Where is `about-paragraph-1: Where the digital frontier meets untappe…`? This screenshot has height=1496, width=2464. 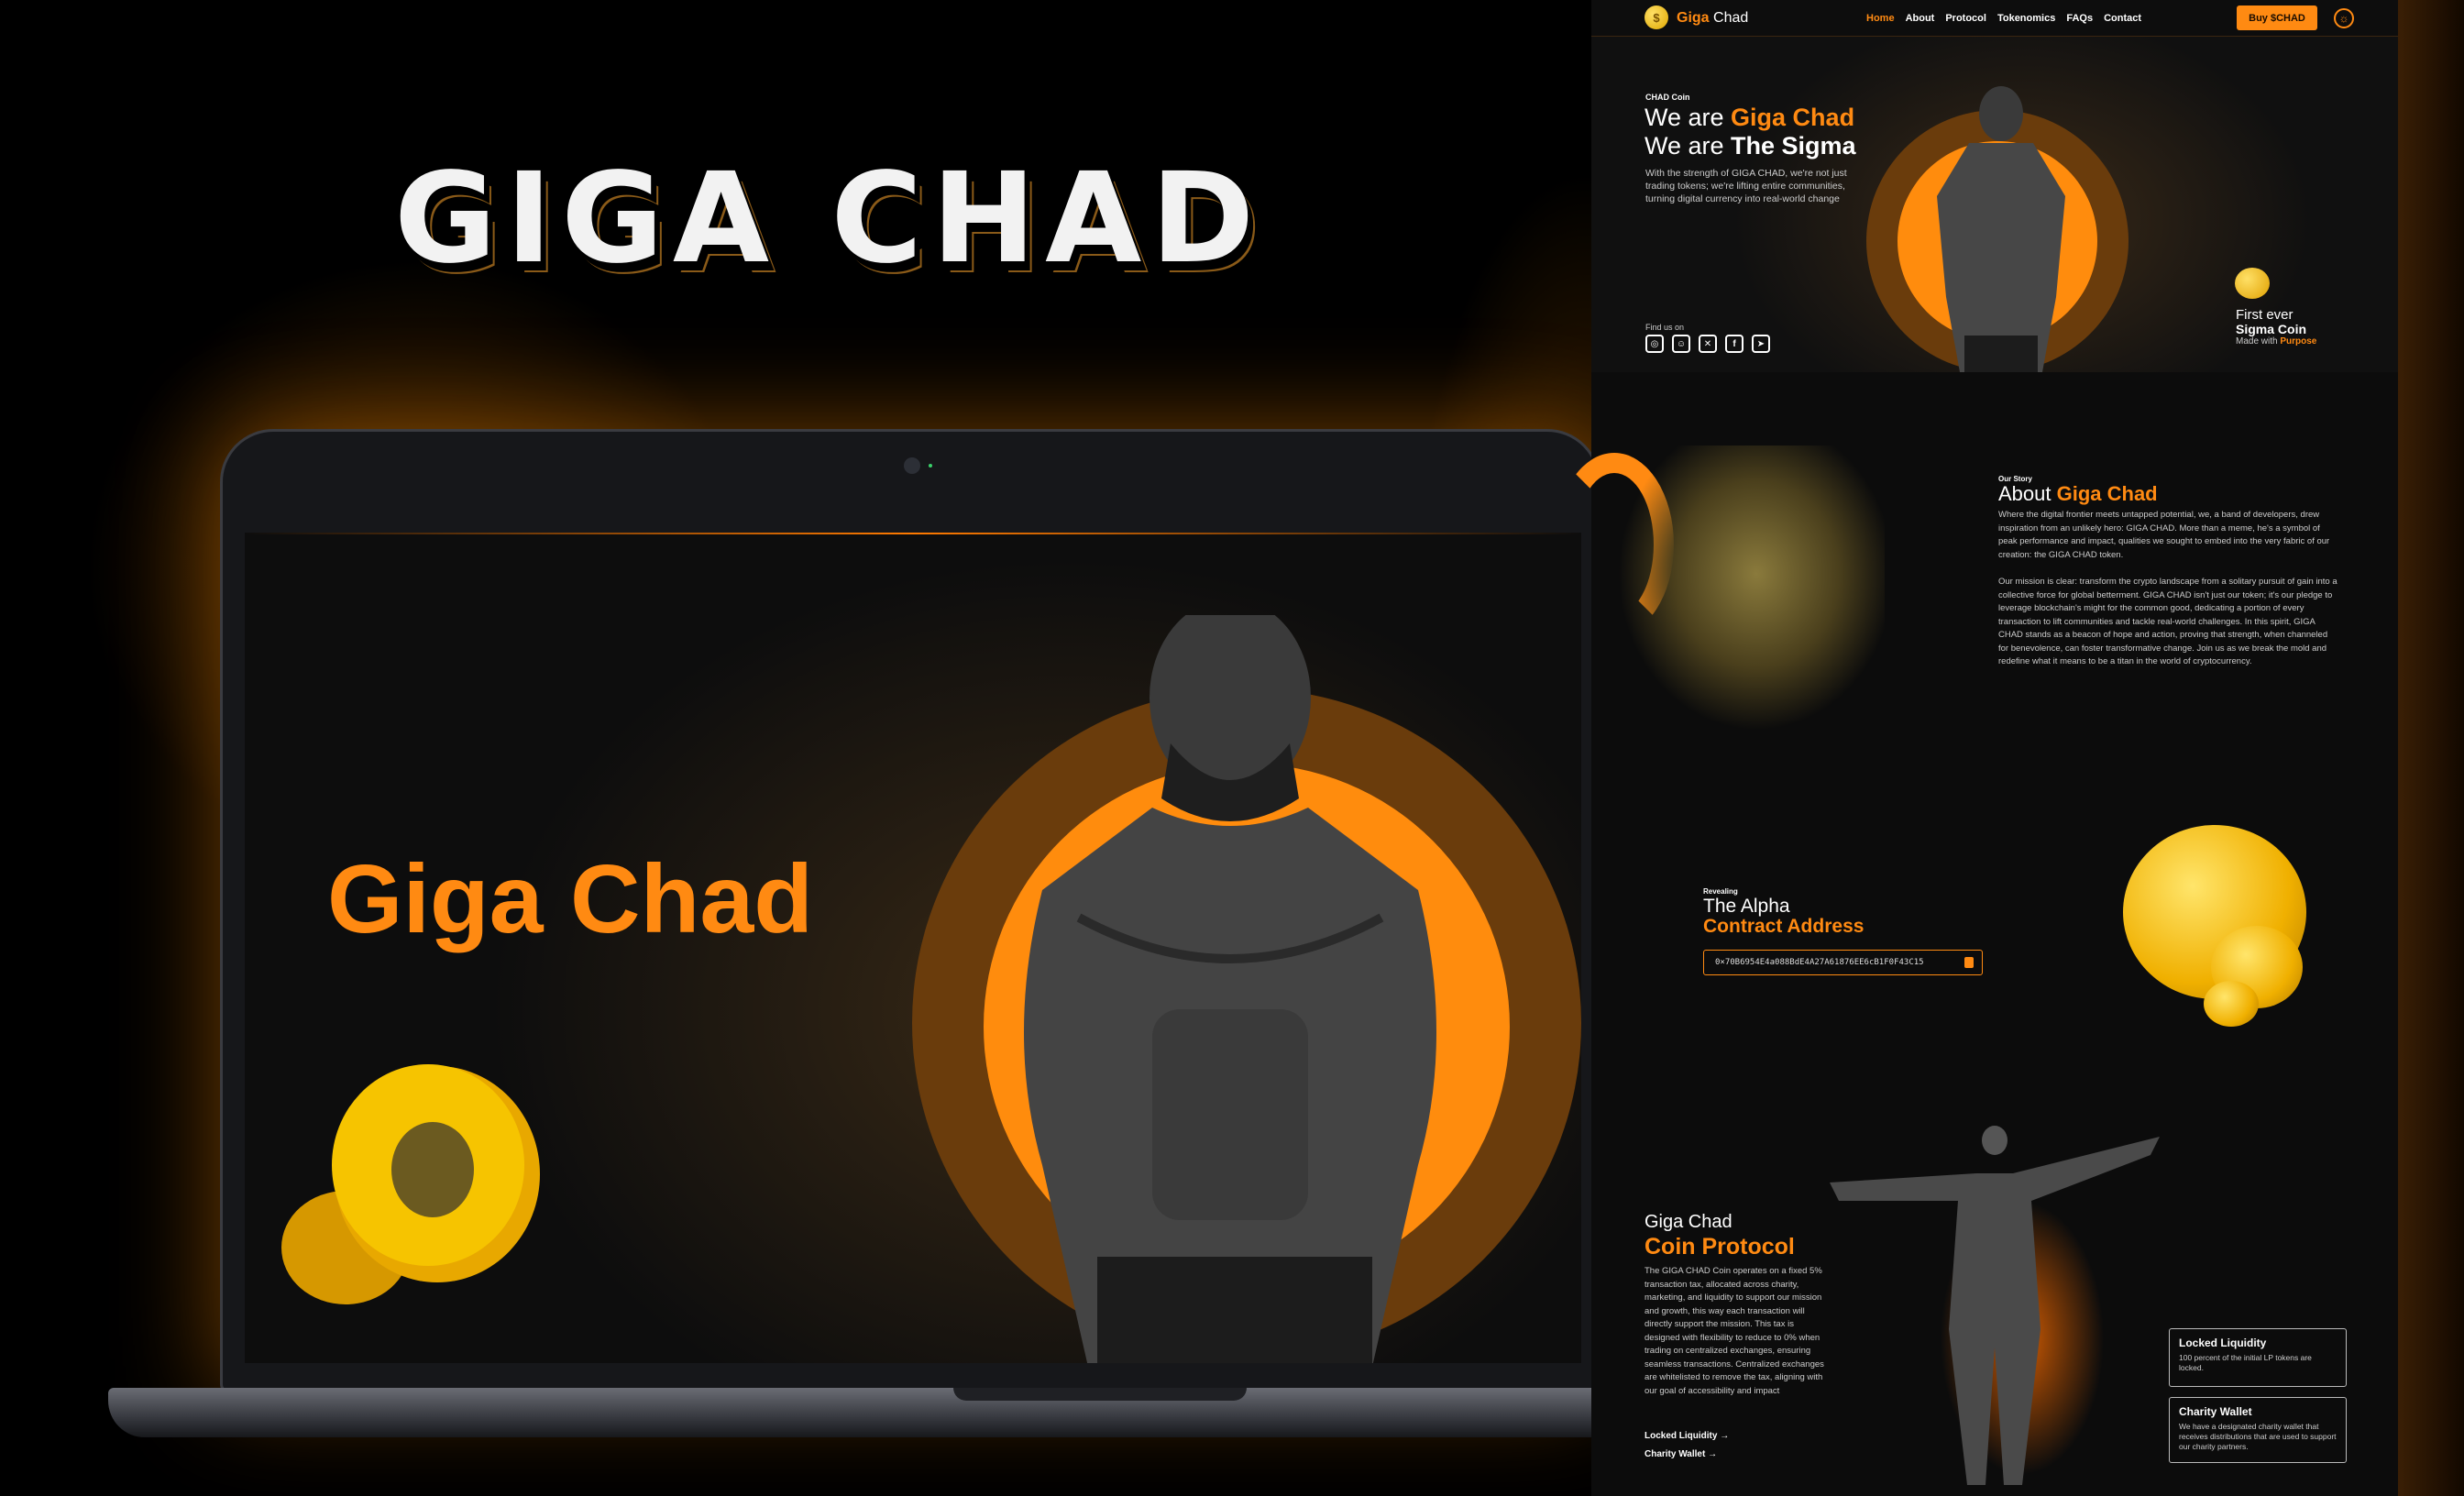 about-paragraph-1: Where the digital frontier meets untappe… is located at coordinates (2164, 535).